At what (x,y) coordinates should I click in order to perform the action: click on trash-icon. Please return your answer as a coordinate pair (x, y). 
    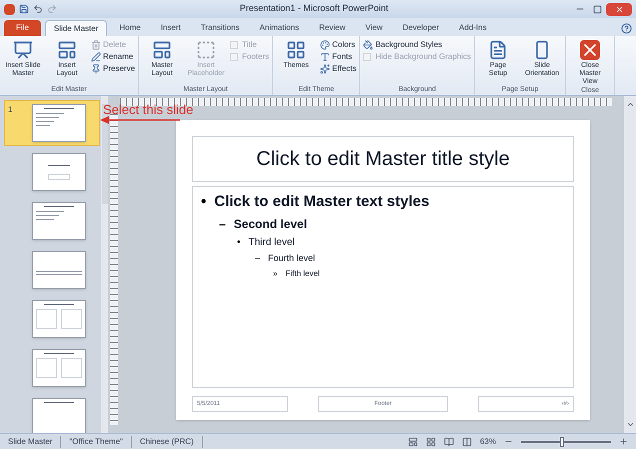
    Looking at the image, I should click on (96, 45).